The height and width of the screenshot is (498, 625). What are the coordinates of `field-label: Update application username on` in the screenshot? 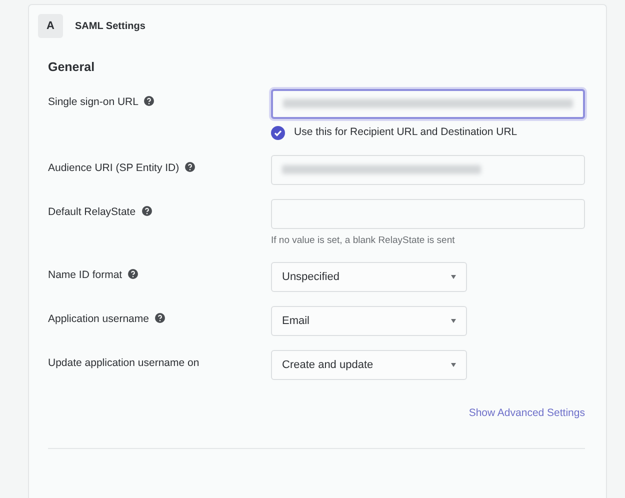 It's located at (124, 363).